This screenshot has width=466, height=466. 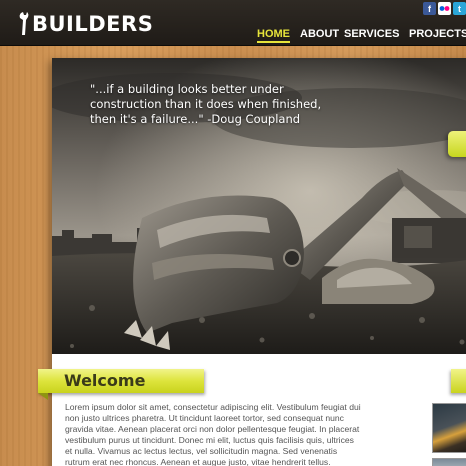 What do you see at coordinates (457, 144) in the screenshot?
I see `hero-next-tab` at bounding box center [457, 144].